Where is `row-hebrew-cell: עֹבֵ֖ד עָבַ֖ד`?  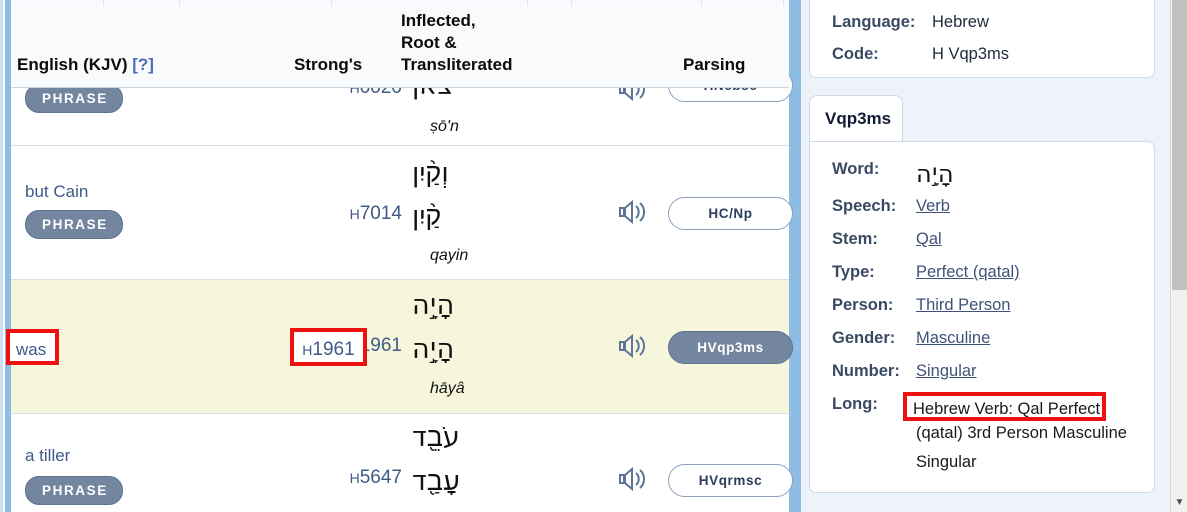 row-hebrew-cell: עֹבֵ֖ד עָבַ֖ד is located at coordinates (496, 463).